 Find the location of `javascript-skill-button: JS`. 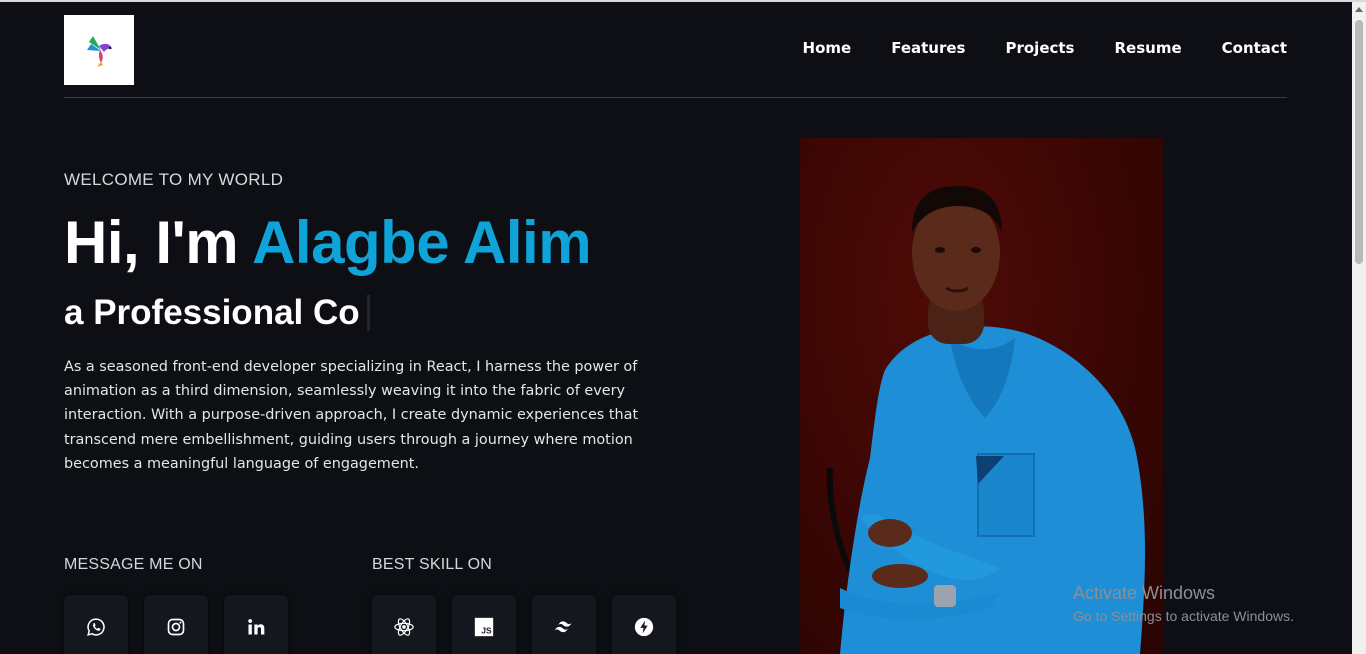

javascript-skill-button: JS is located at coordinates (484, 624).